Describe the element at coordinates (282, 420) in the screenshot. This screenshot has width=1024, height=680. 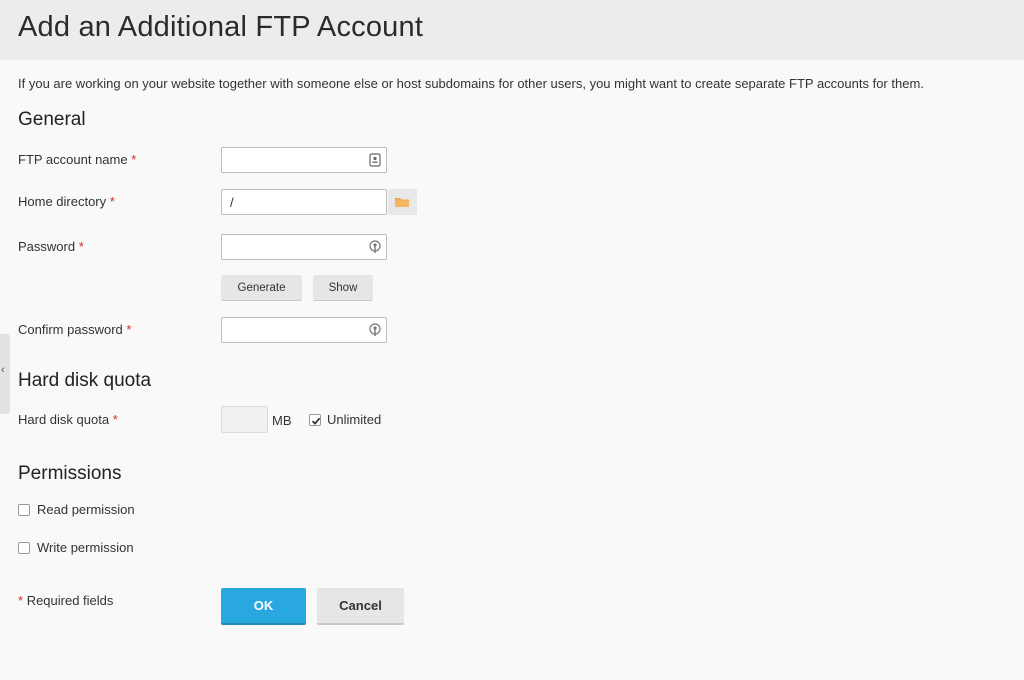
I see `quota-unit: MB` at that location.